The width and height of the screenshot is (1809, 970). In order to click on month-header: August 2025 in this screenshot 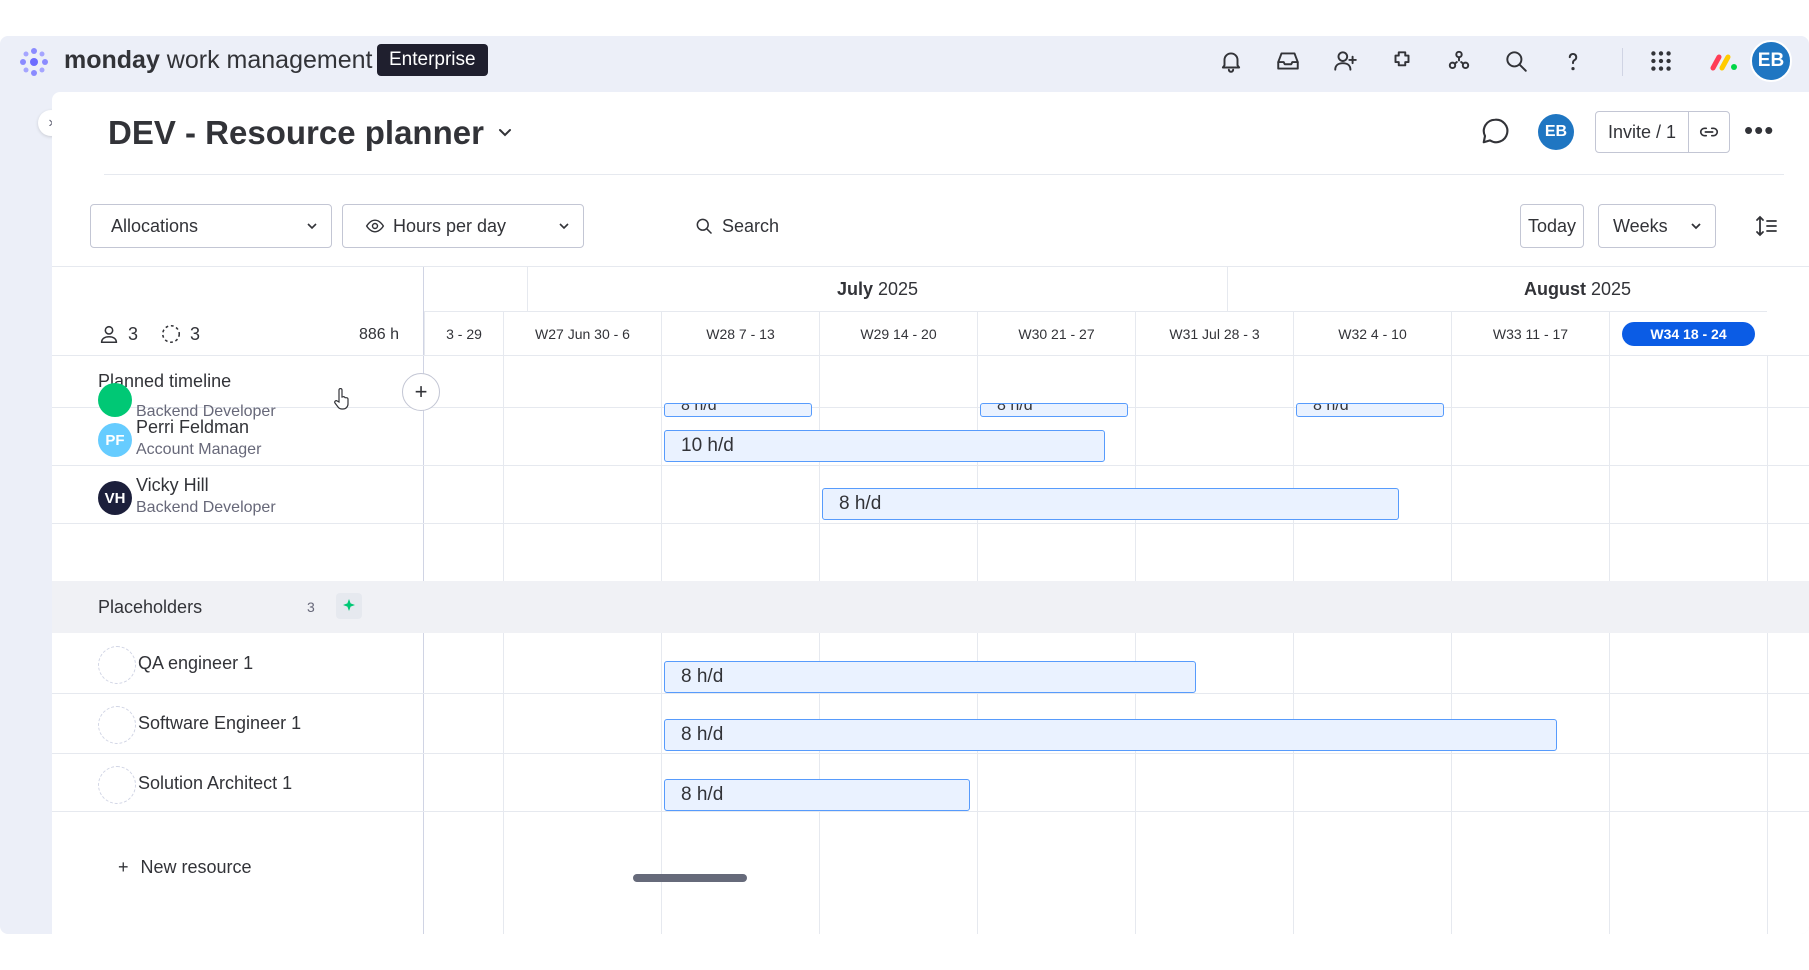, I will do `click(1518, 289)`.